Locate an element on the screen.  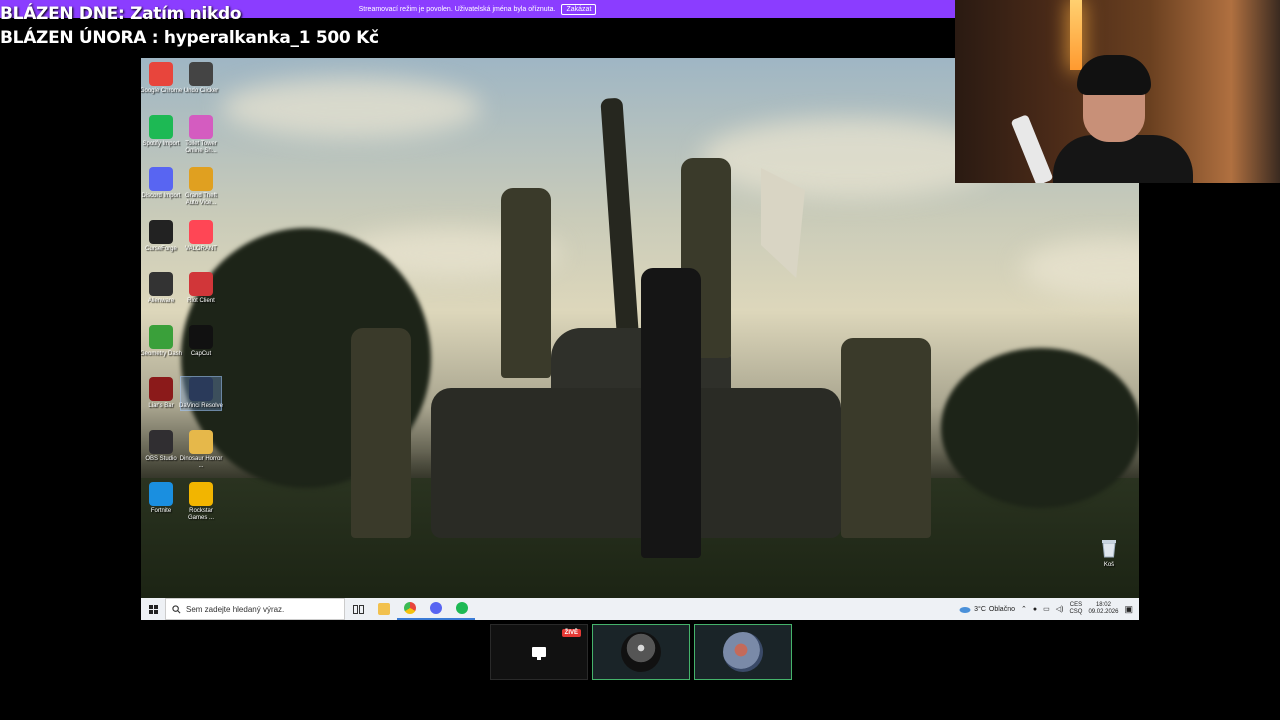
microphone is located at coordinates (1032, 148).